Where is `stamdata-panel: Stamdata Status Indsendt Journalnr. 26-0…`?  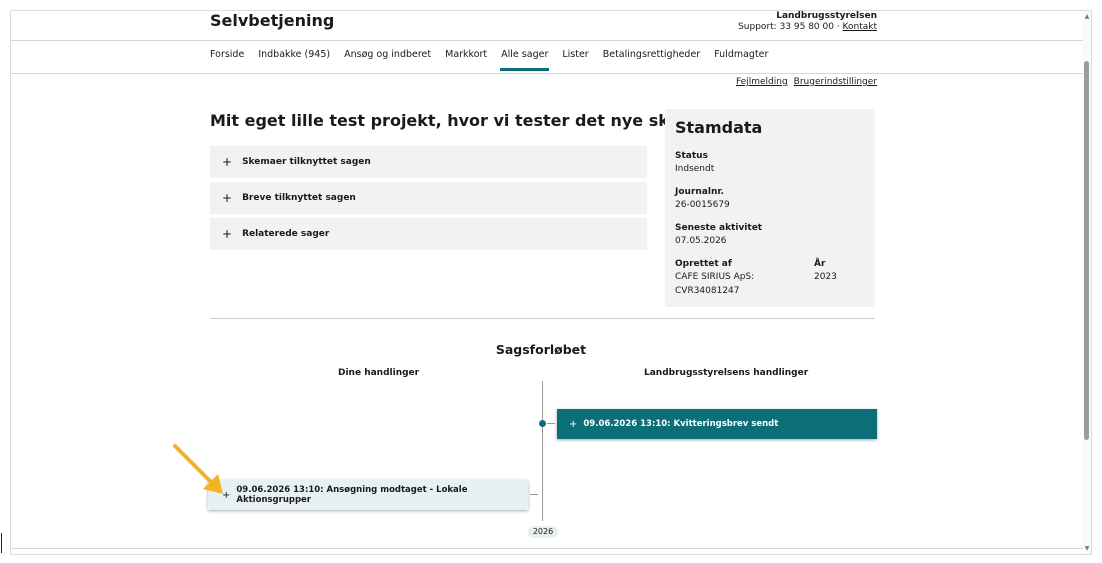 stamdata-panel: Stamdata Status Indsendt Journalnr. 26-0… is located at coordinates (770, 208).